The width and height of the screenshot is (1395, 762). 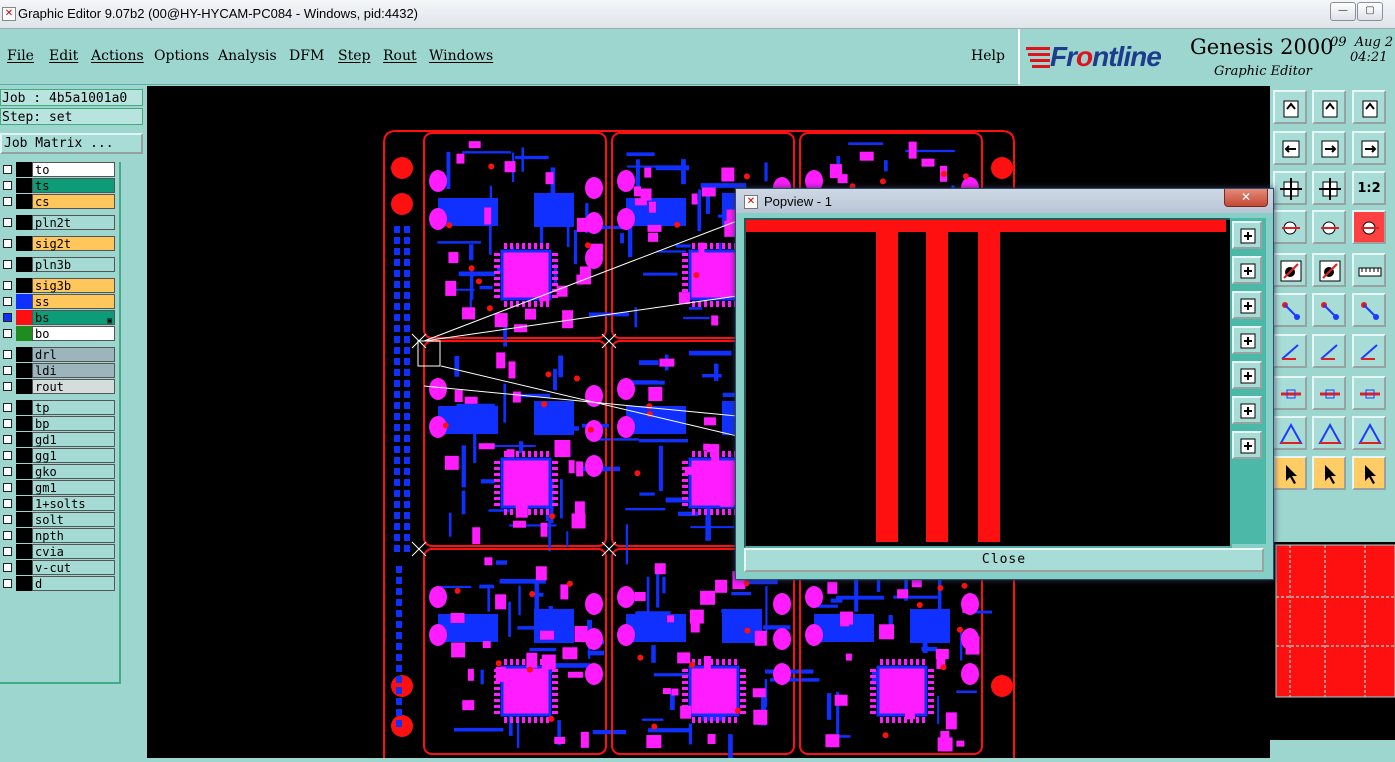 What do you see at coordinates (73, 222) in the screenshot?
I see `layer-name: pln2t` at bounding box center [73, 222].